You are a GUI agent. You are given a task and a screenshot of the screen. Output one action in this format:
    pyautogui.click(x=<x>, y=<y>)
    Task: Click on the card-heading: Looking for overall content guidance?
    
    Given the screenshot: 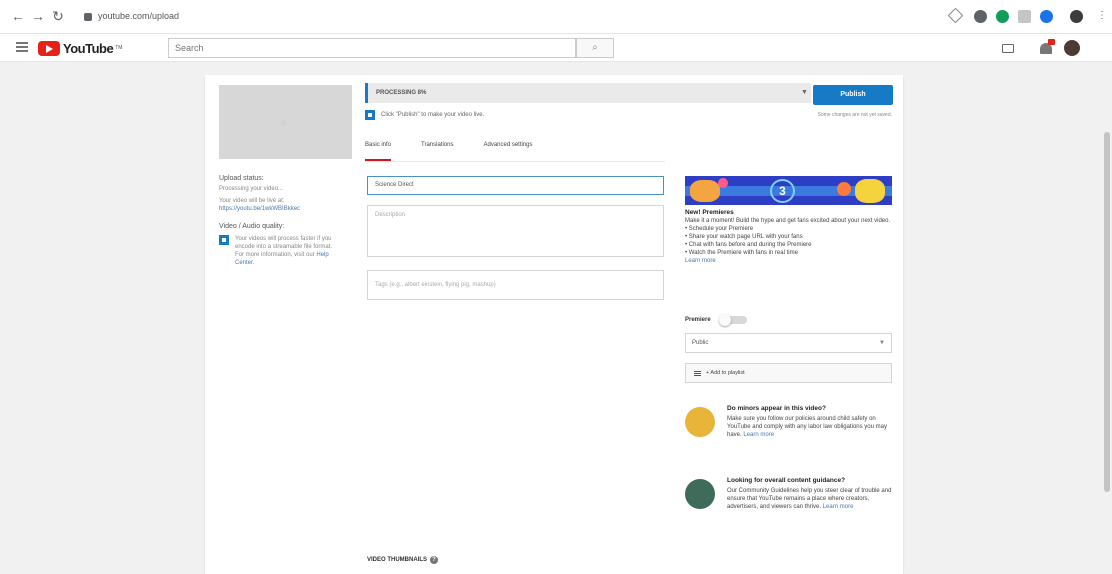 What is the action you would take?
    pyautogui.click(x=786, y=480)
    